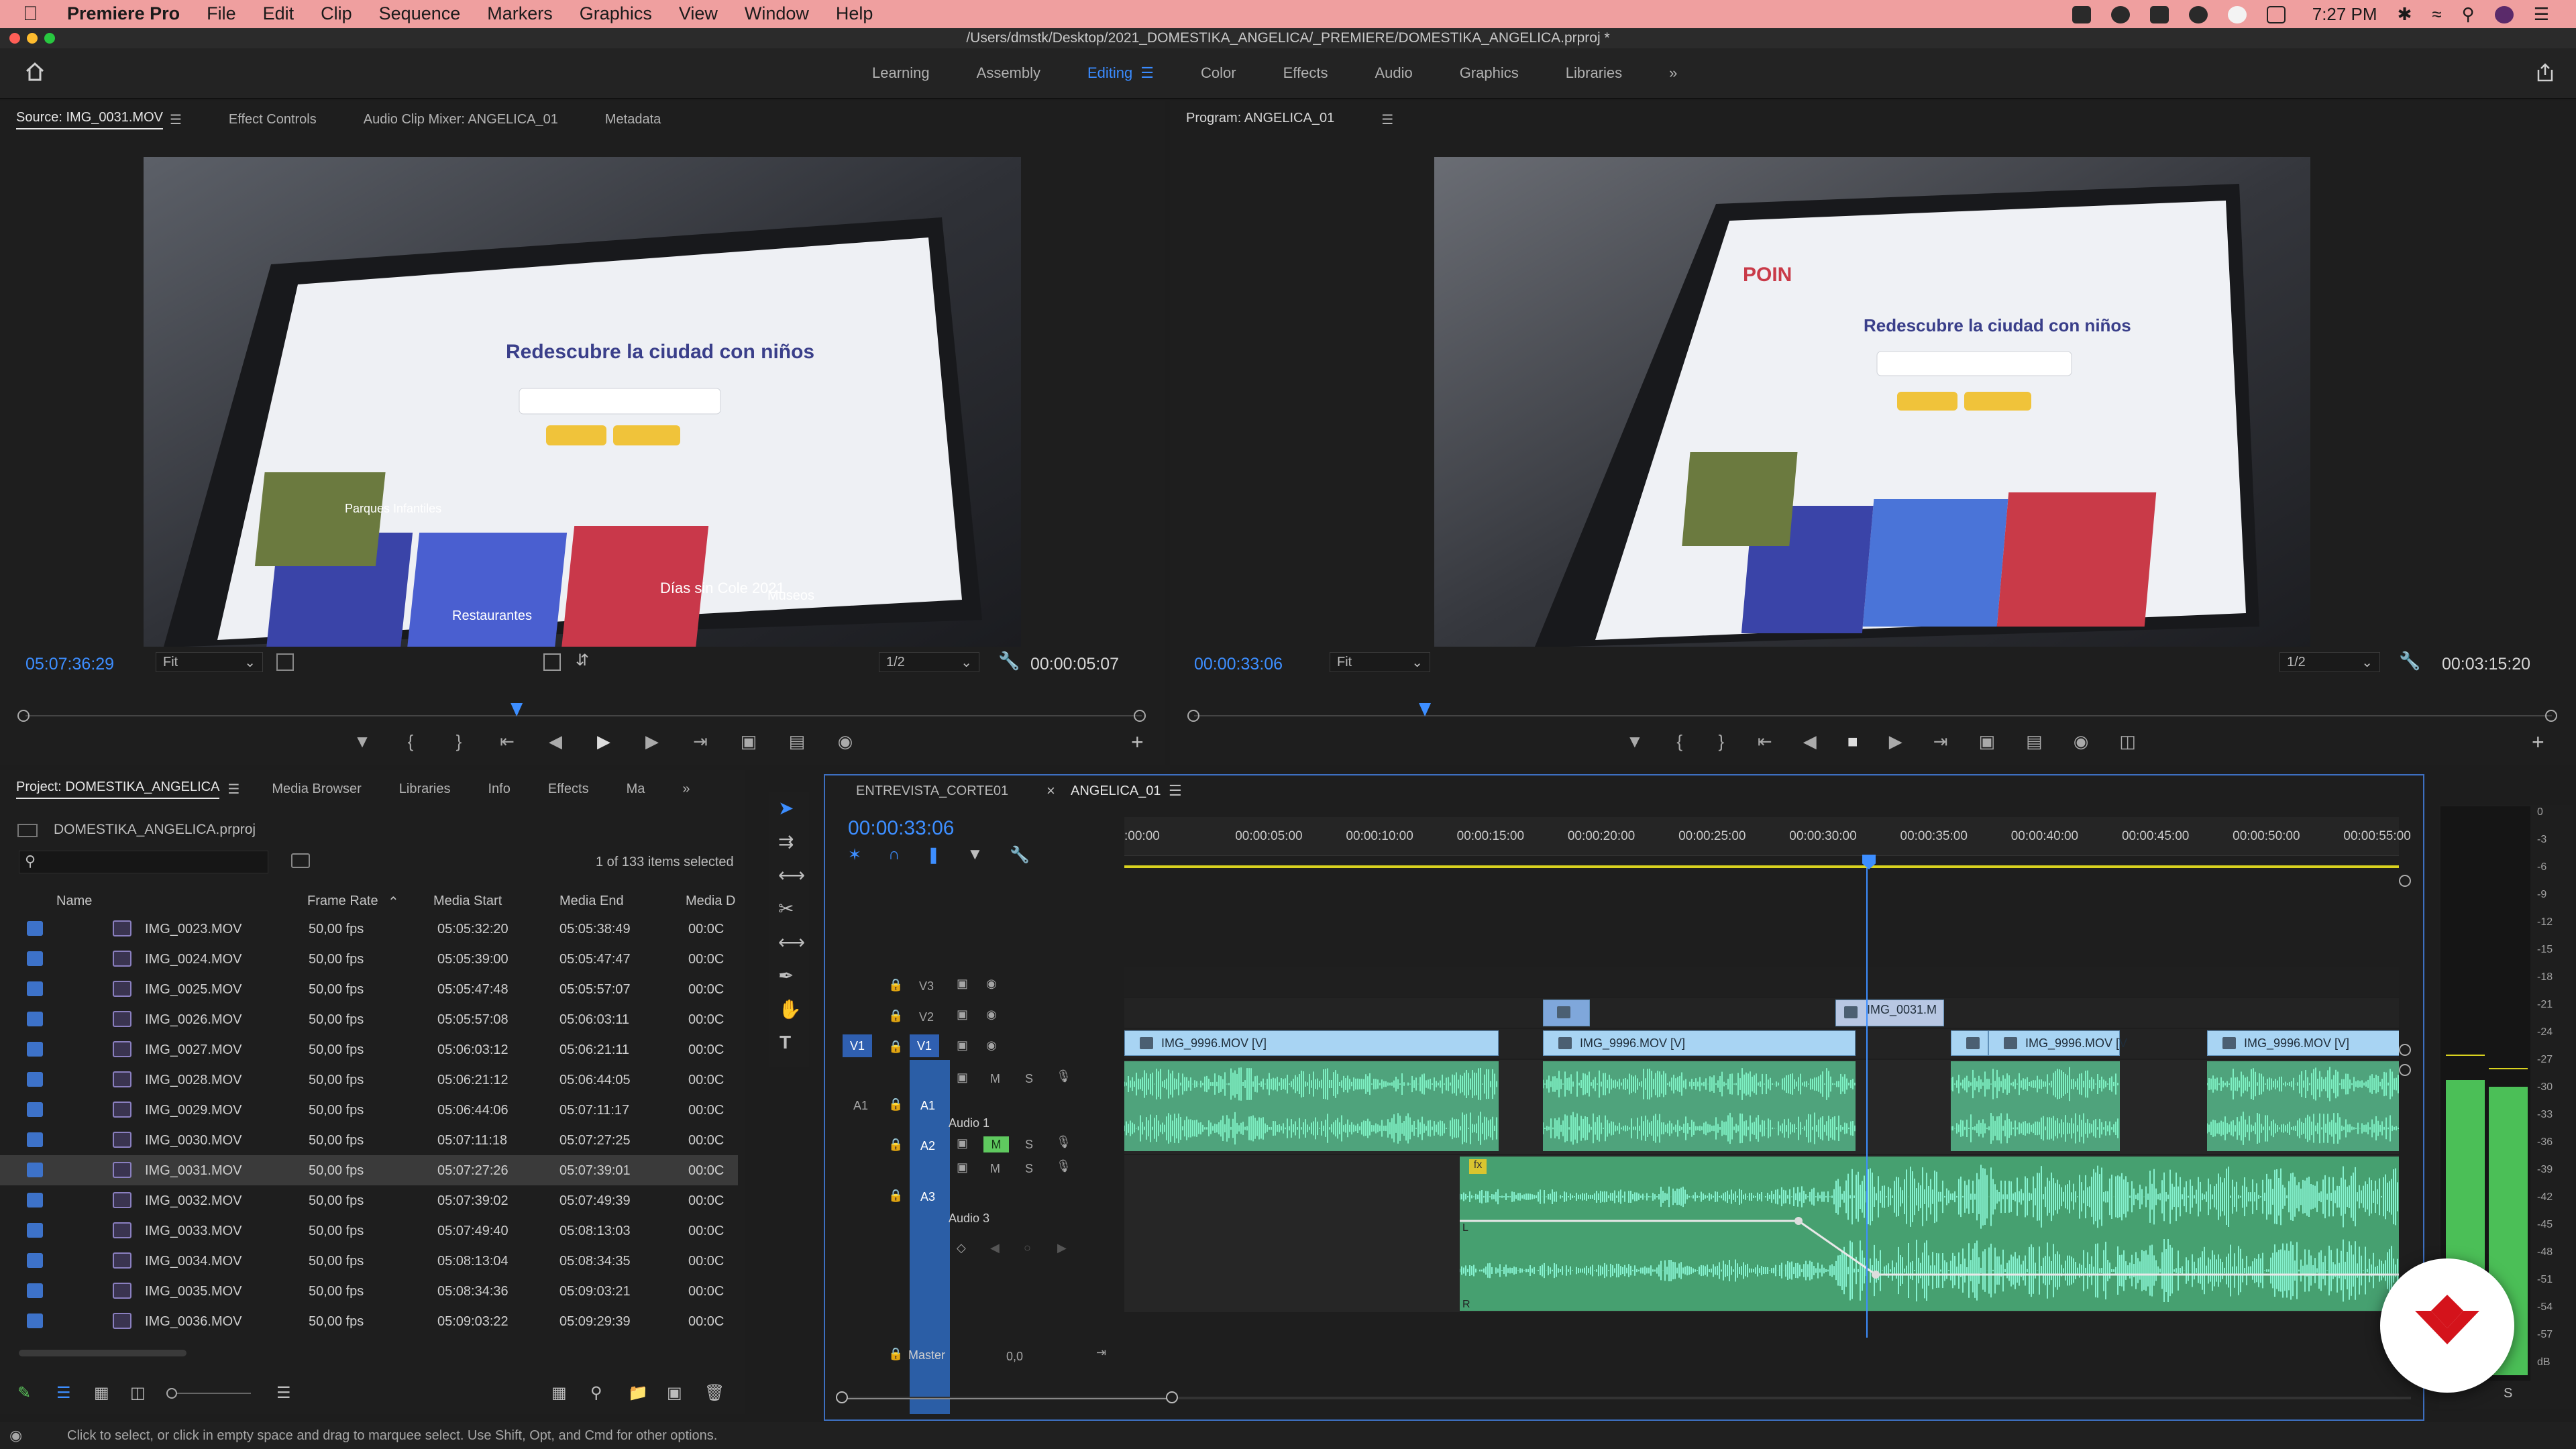 The height and width of the screenshot is (1449, 2576). I want to click on control-center-icon: ☰, so click(2541, 14).